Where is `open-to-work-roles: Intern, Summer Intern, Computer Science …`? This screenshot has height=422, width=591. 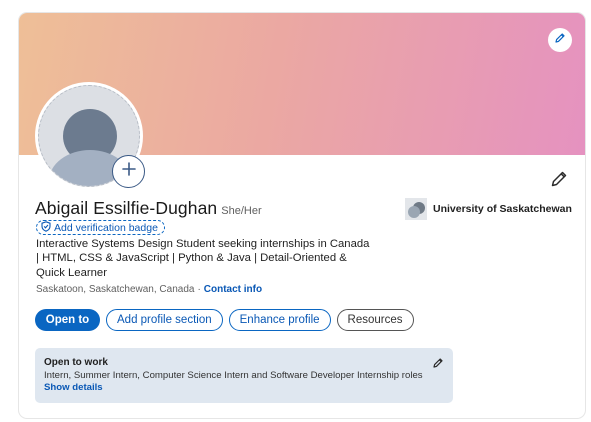
open-to-work-roles: Intern, Summer Intern, Computer Science … is located at coordinates (233, 375).